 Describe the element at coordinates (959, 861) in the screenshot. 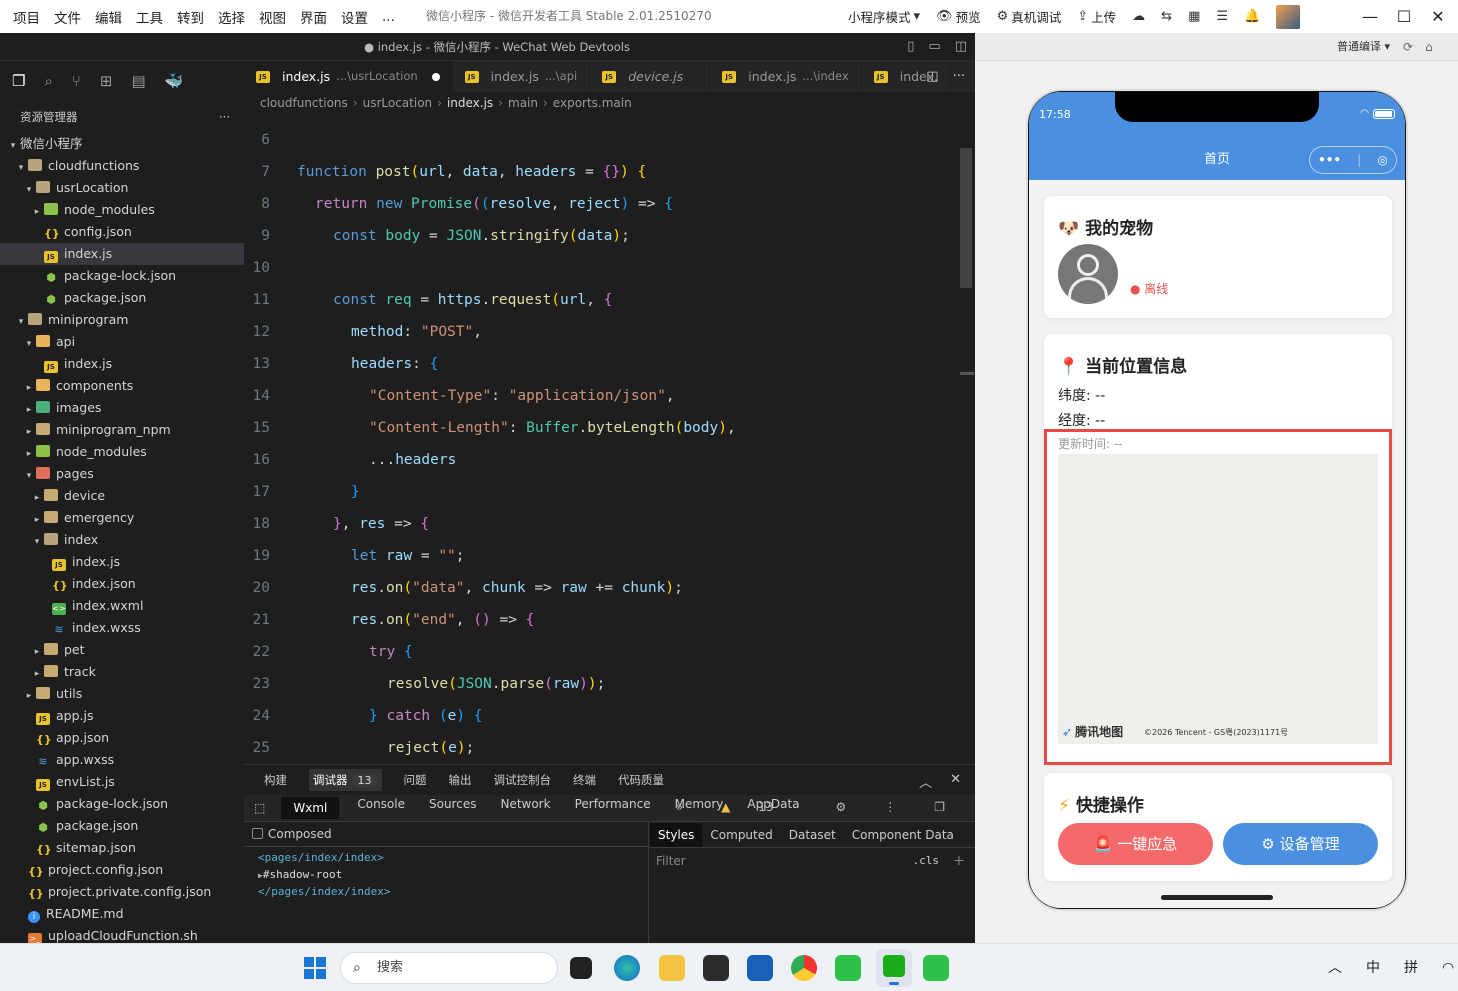

I see `add-rule-icon: ＋` at that location.